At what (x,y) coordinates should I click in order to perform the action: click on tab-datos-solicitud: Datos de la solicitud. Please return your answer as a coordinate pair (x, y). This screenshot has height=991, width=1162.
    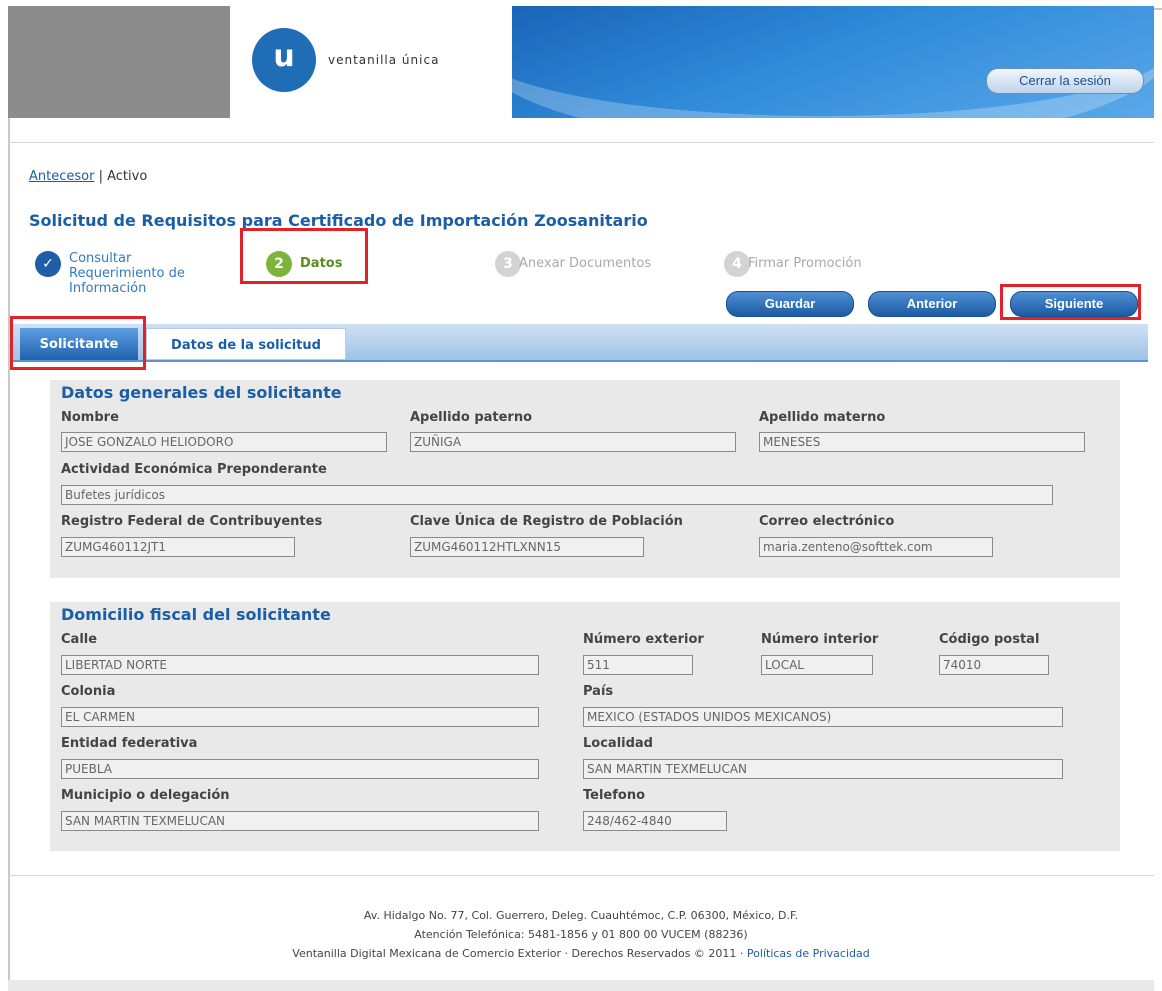
    Looking at the image, I should click on (246, 344).